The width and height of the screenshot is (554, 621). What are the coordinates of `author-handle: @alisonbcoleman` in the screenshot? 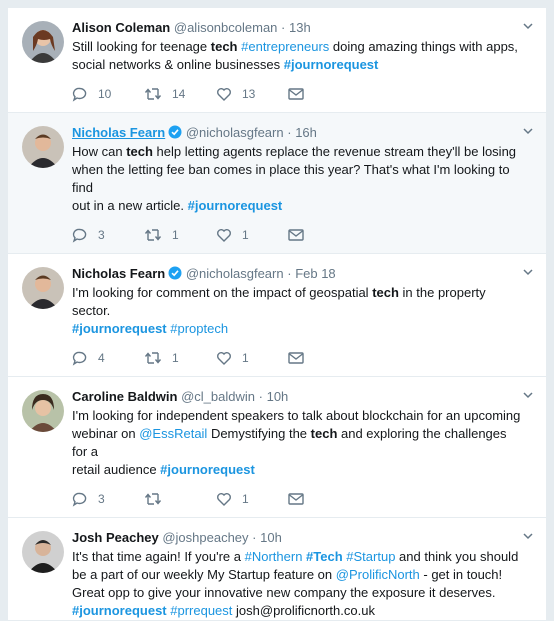 It's located at (226, 27).